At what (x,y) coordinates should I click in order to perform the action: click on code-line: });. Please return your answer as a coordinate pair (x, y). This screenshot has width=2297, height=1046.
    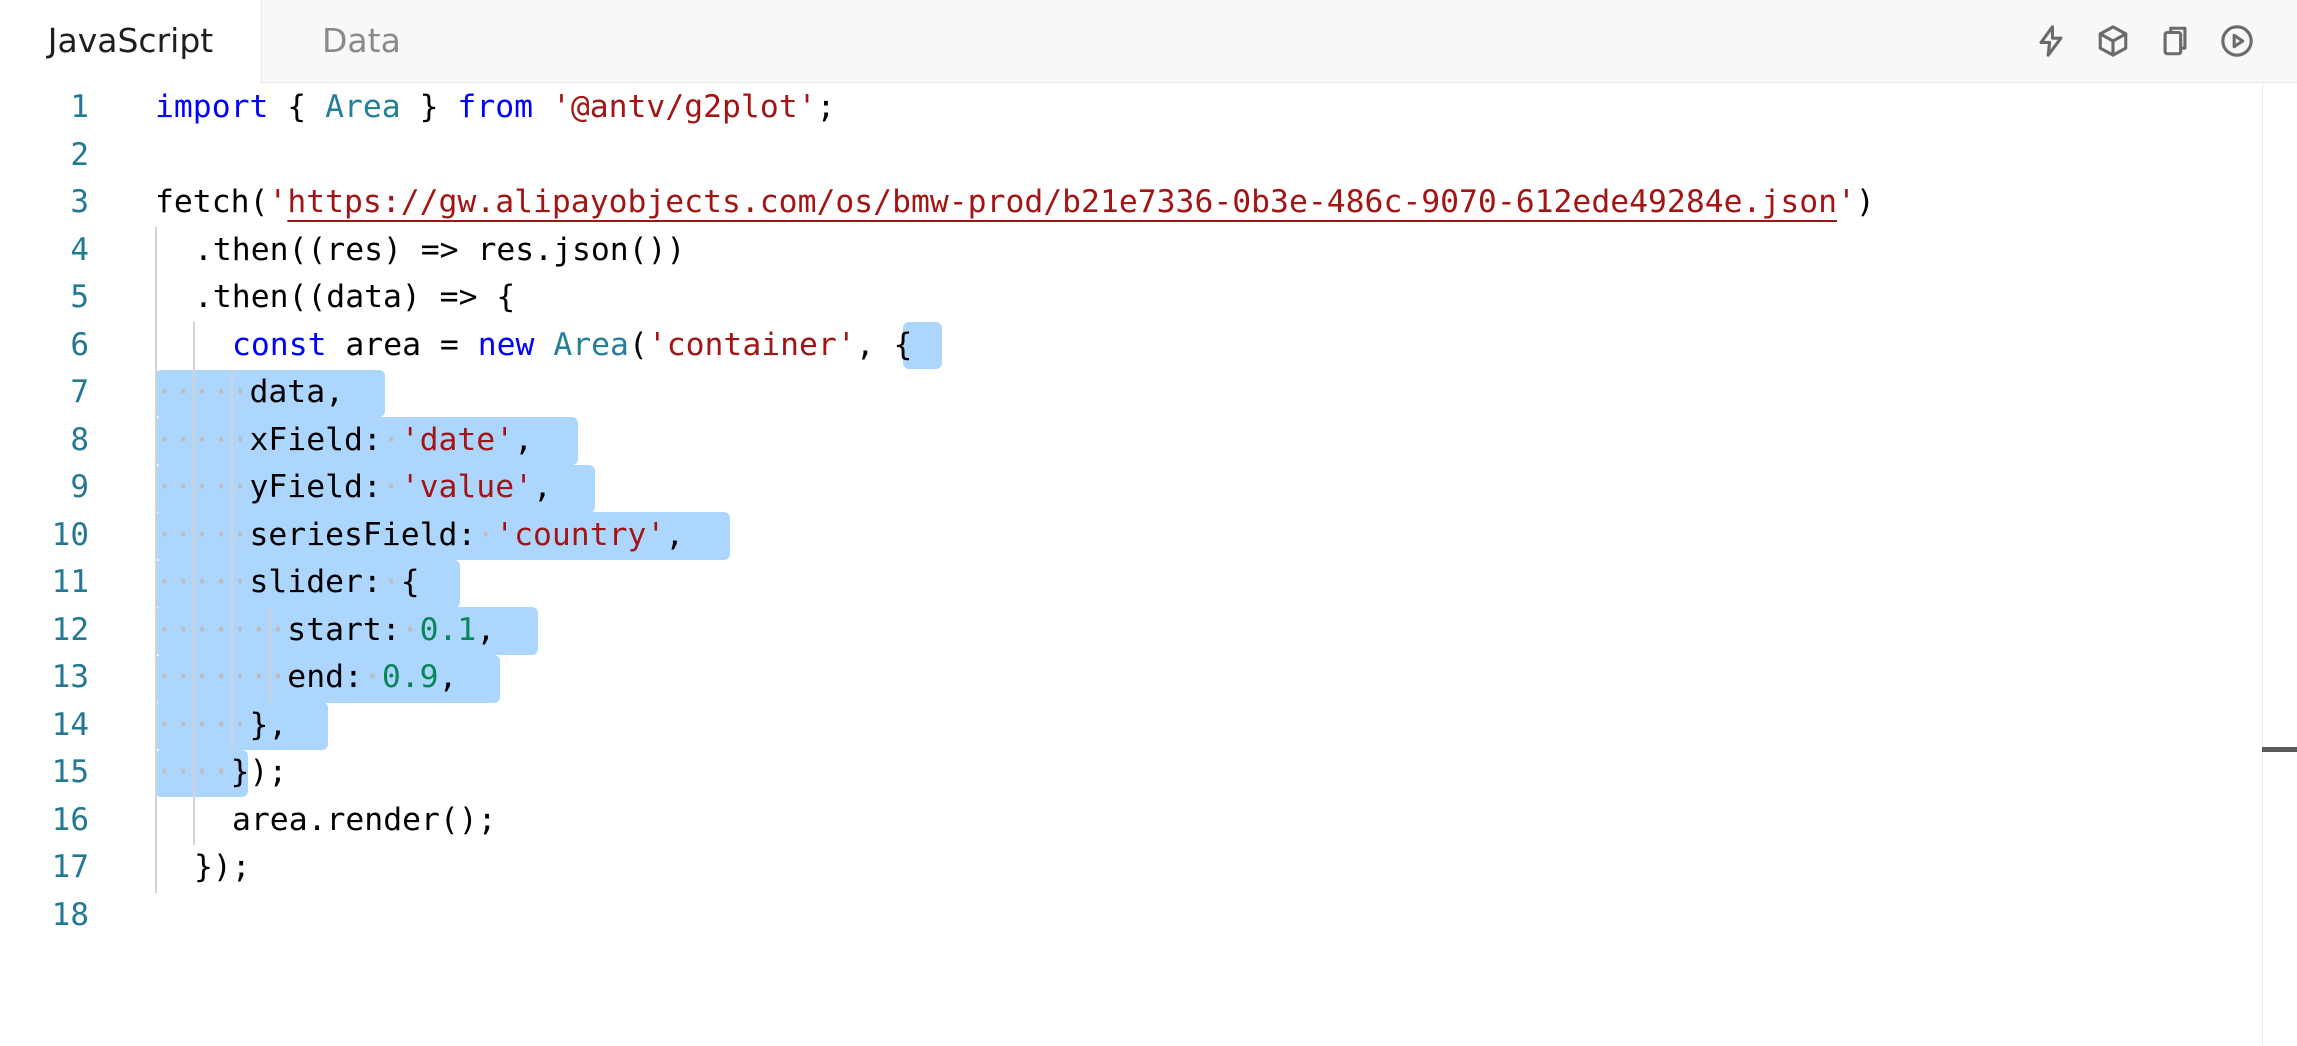
    Looking at the image, I should click on (222, 867).